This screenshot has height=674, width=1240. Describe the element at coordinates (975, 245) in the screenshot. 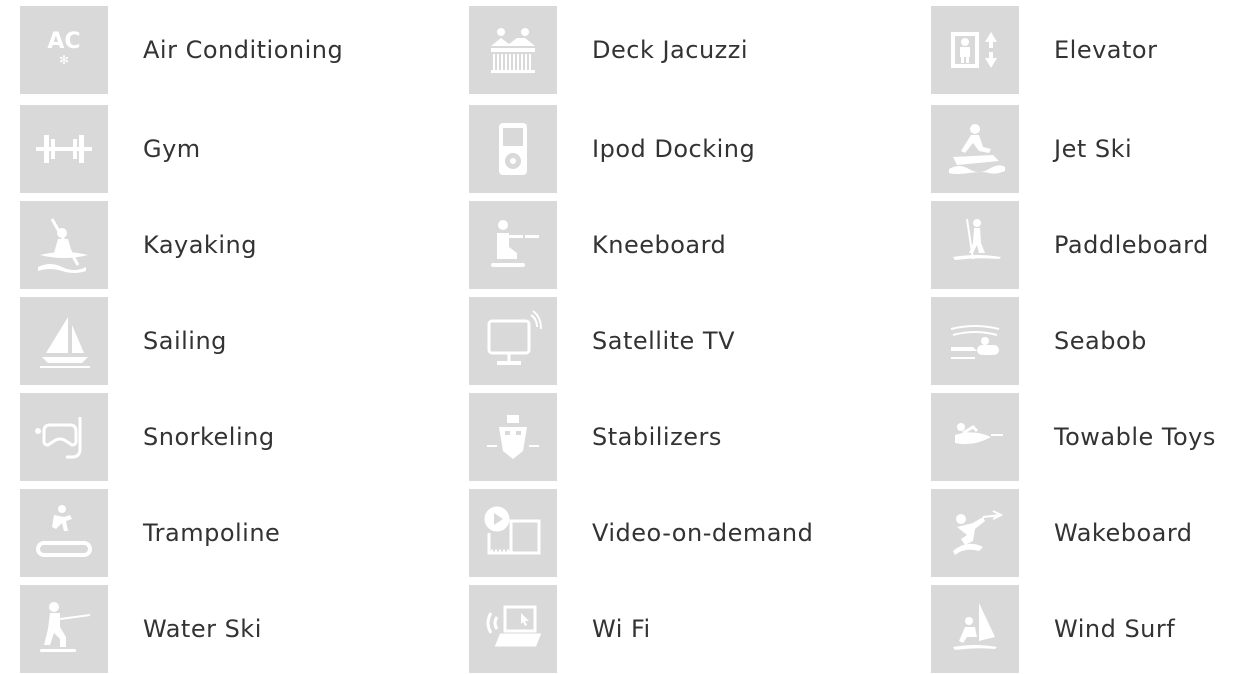

I see `paddleboard-icon` at that location.